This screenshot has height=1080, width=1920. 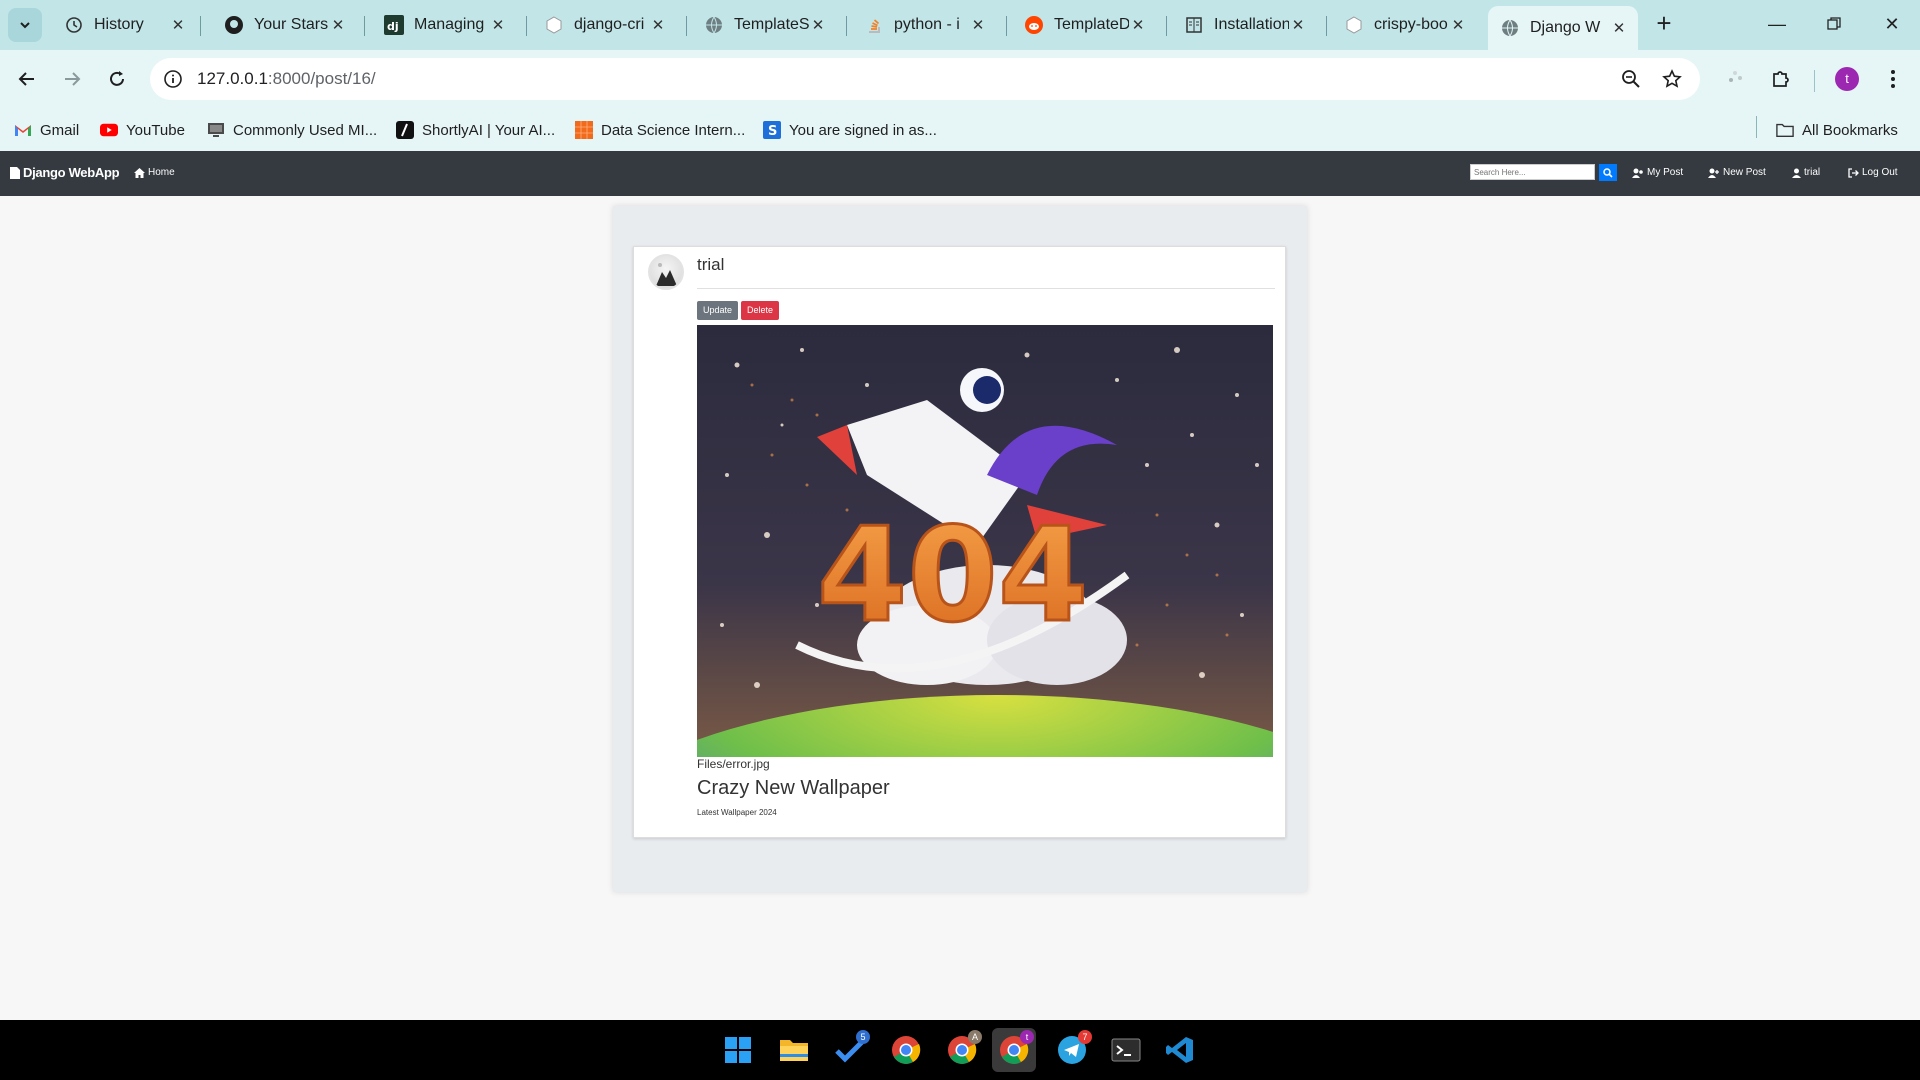 I want to click on delete-button: Delete, so click(x=760, y=310).